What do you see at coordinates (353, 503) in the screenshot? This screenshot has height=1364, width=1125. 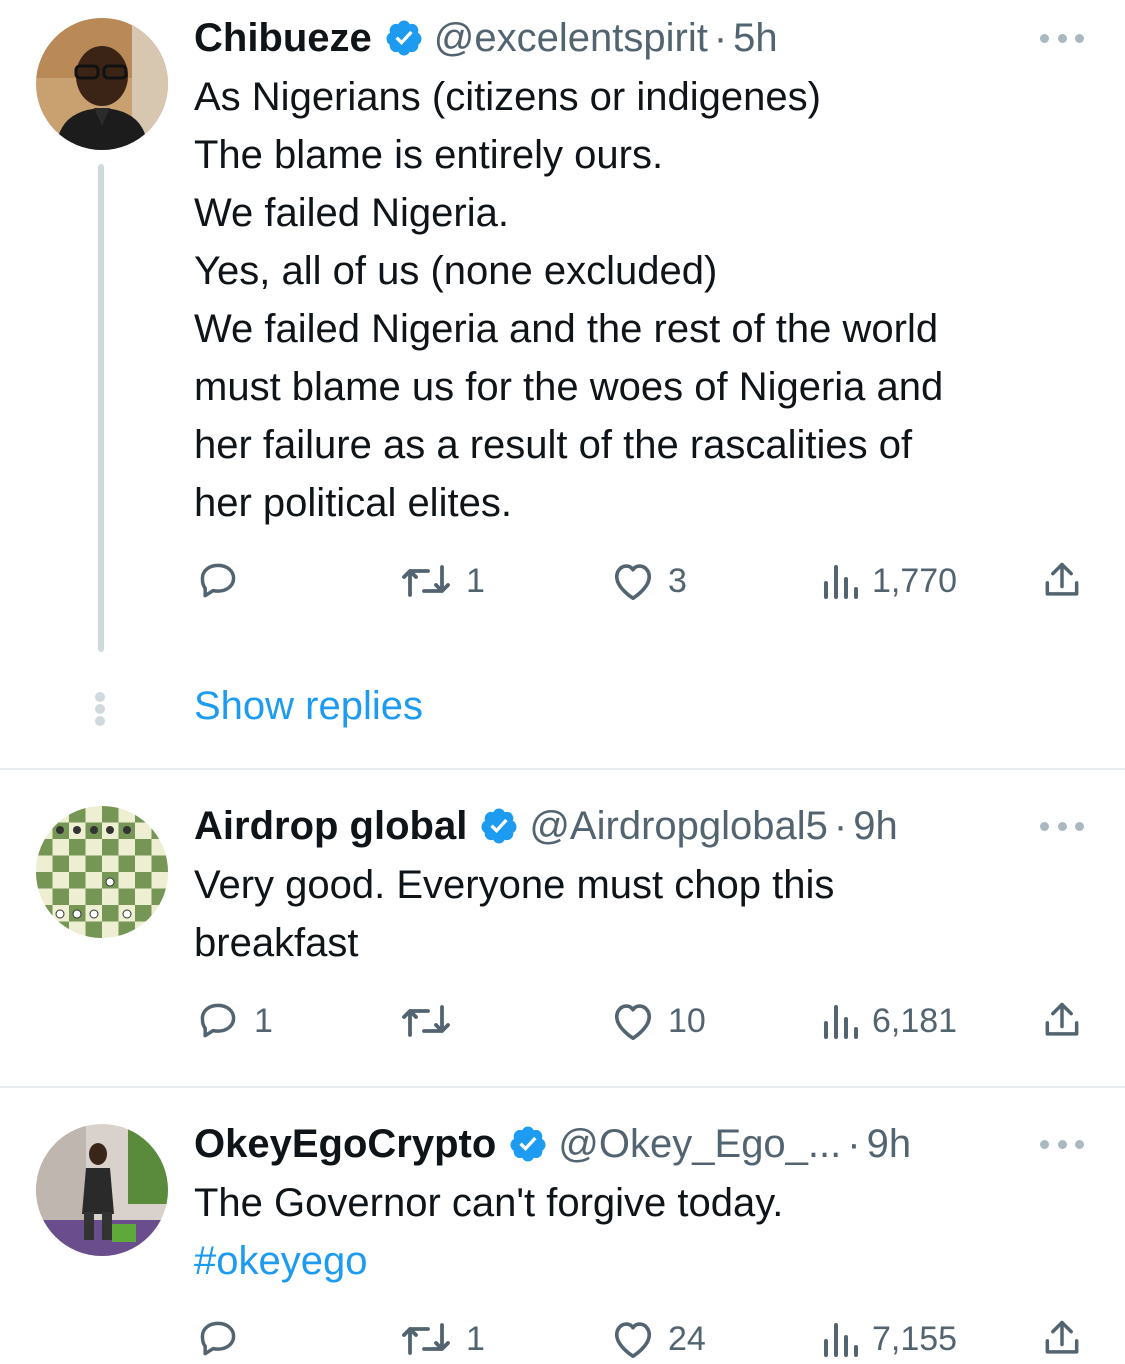 I see `text-line: her political elites.` at bounding box center [353, 503].